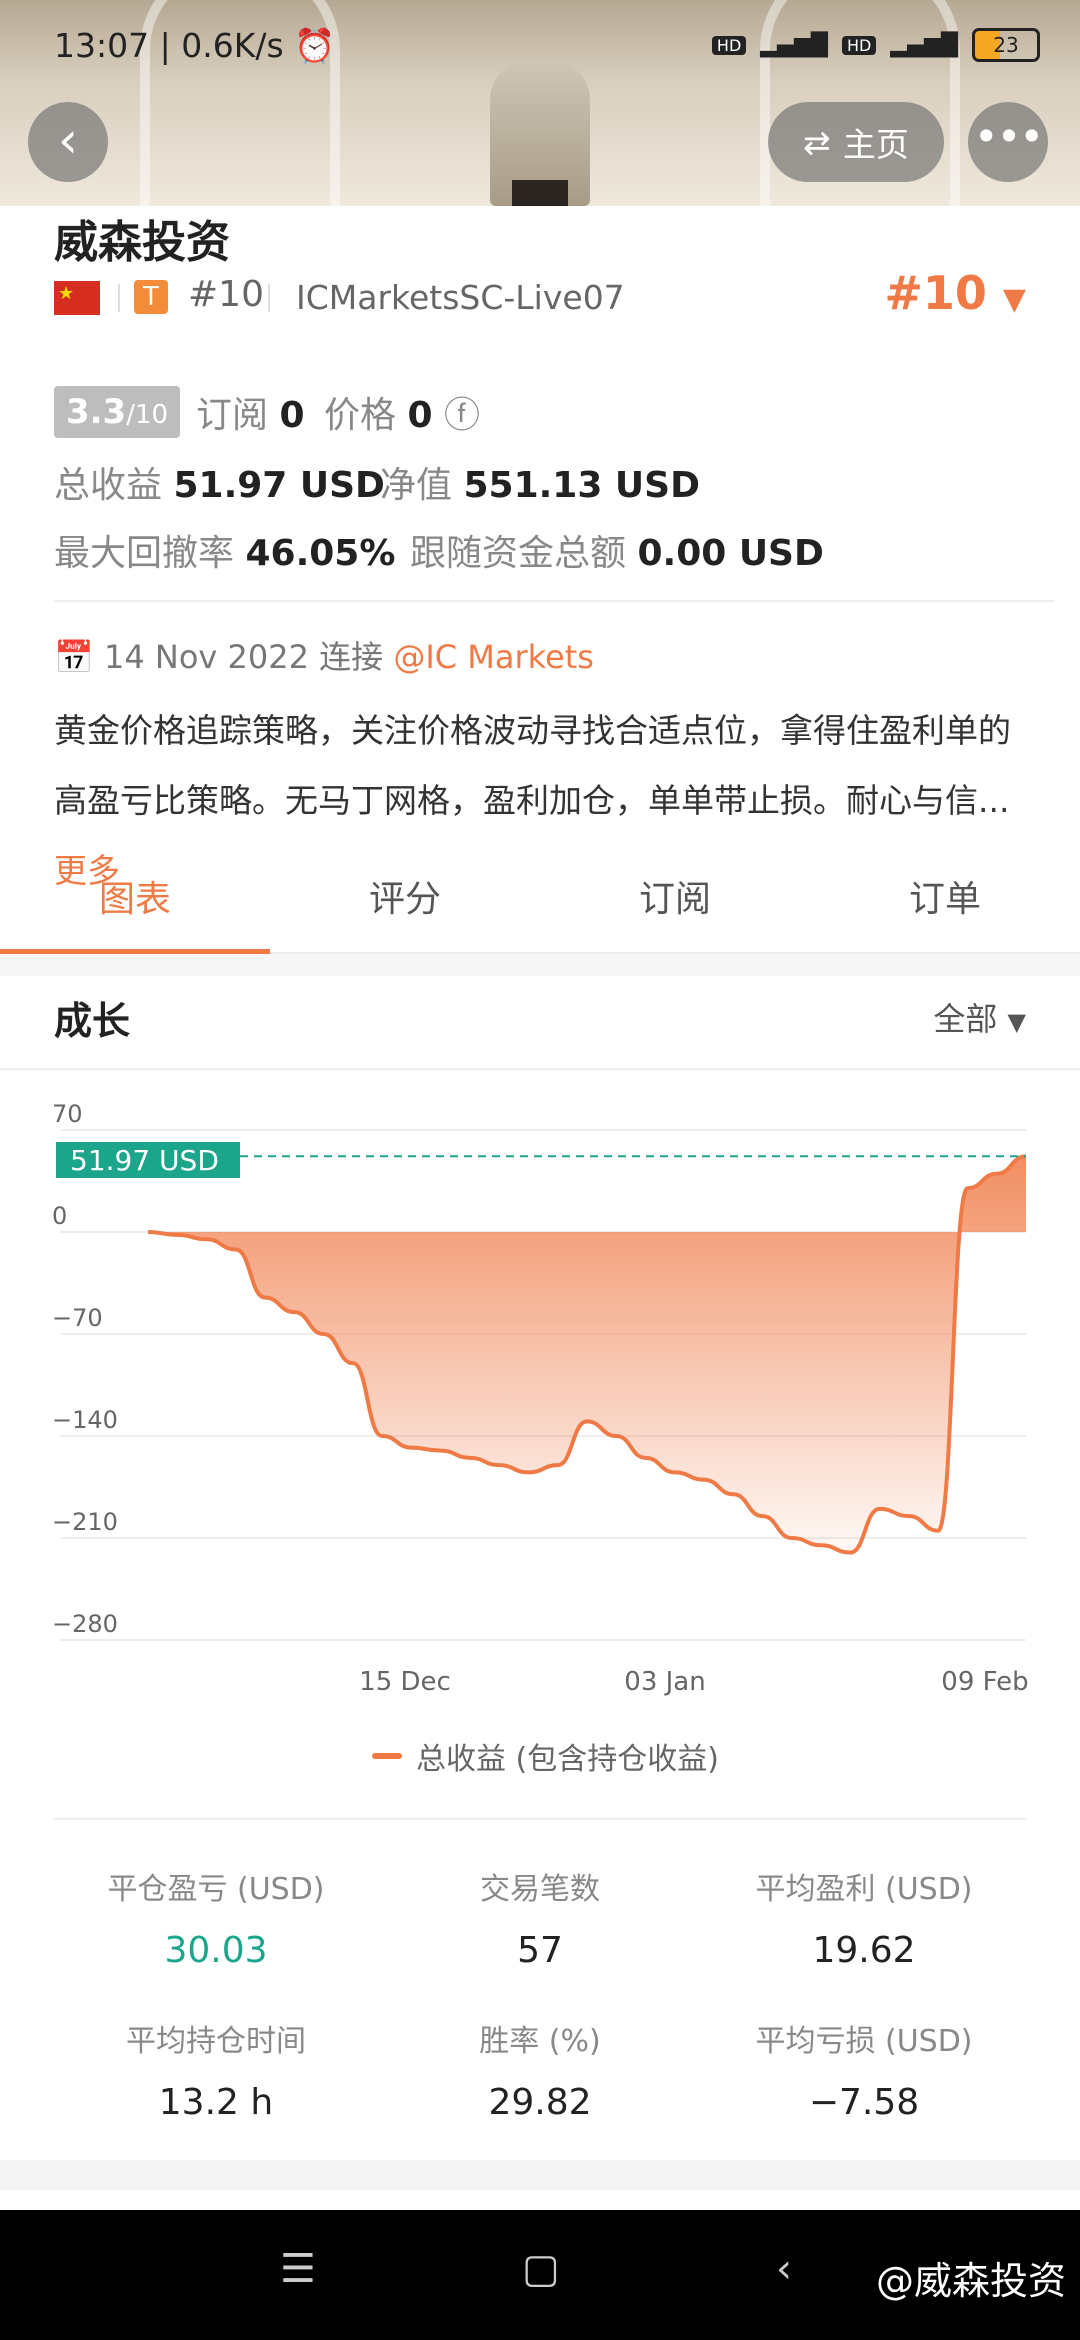 Image resolution: width=1080 pixels, height=2340 pixels. What do you see at coordinates (216, 1889) in the screenshot?
I see `metric-label: 平仓盈亏 (USD)` at bounding box center [216, 1889].